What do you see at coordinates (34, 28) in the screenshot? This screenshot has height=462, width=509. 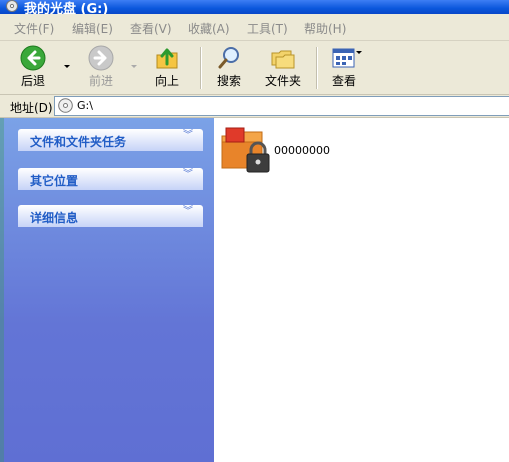 I see `menu-file: 文件(F)` at bounding box center [34, 28].